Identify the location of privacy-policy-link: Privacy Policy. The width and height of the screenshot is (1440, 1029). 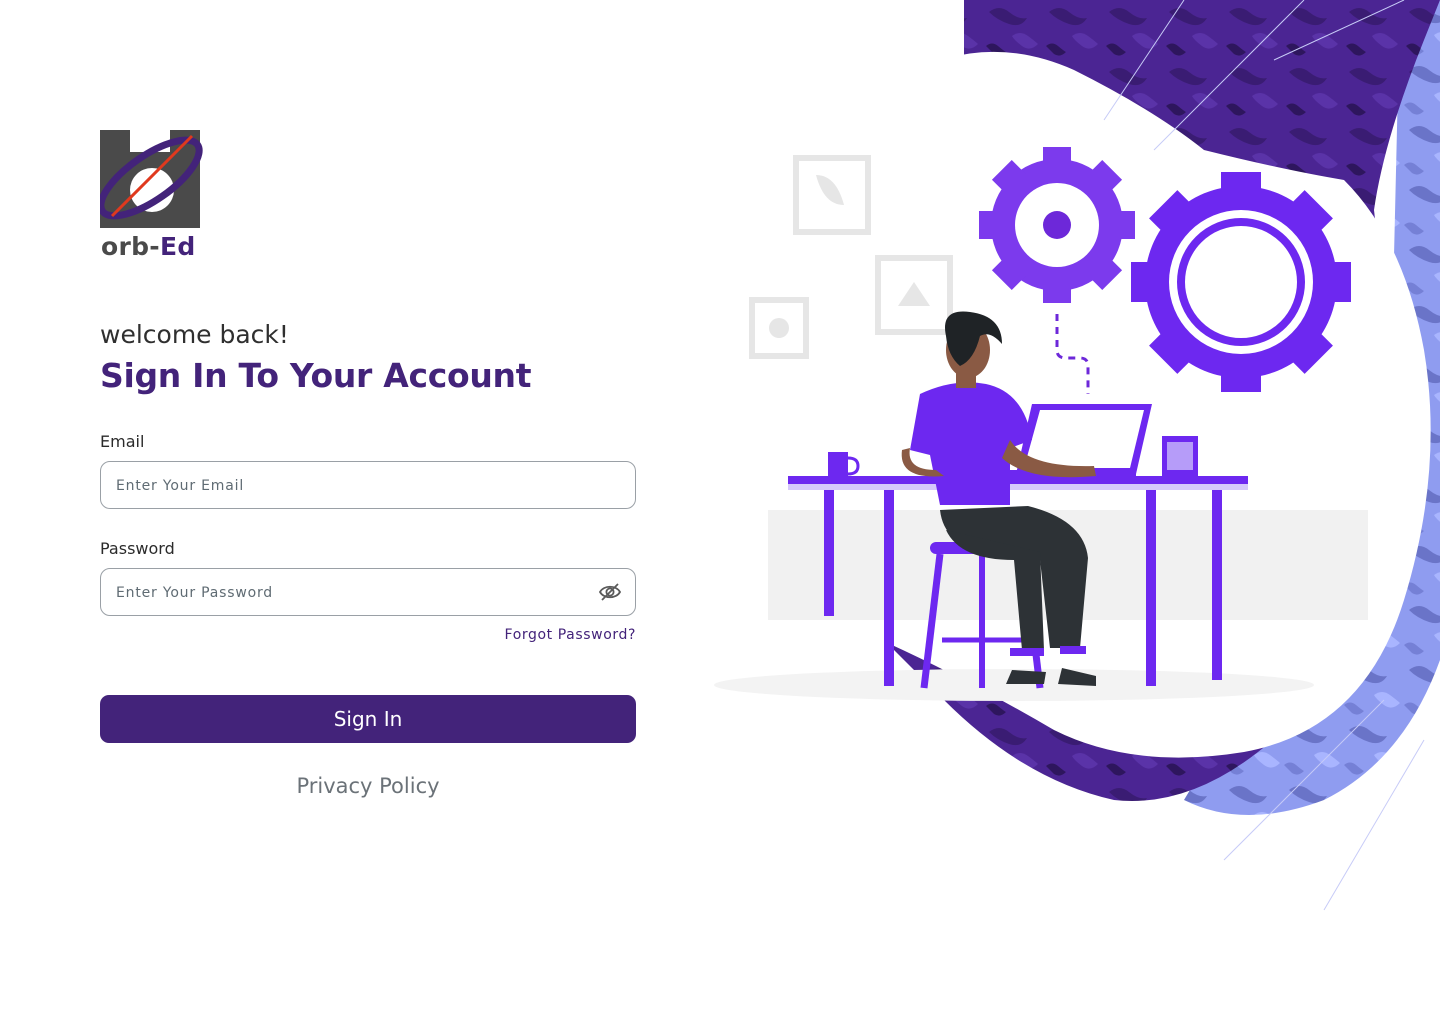
(368, 786).